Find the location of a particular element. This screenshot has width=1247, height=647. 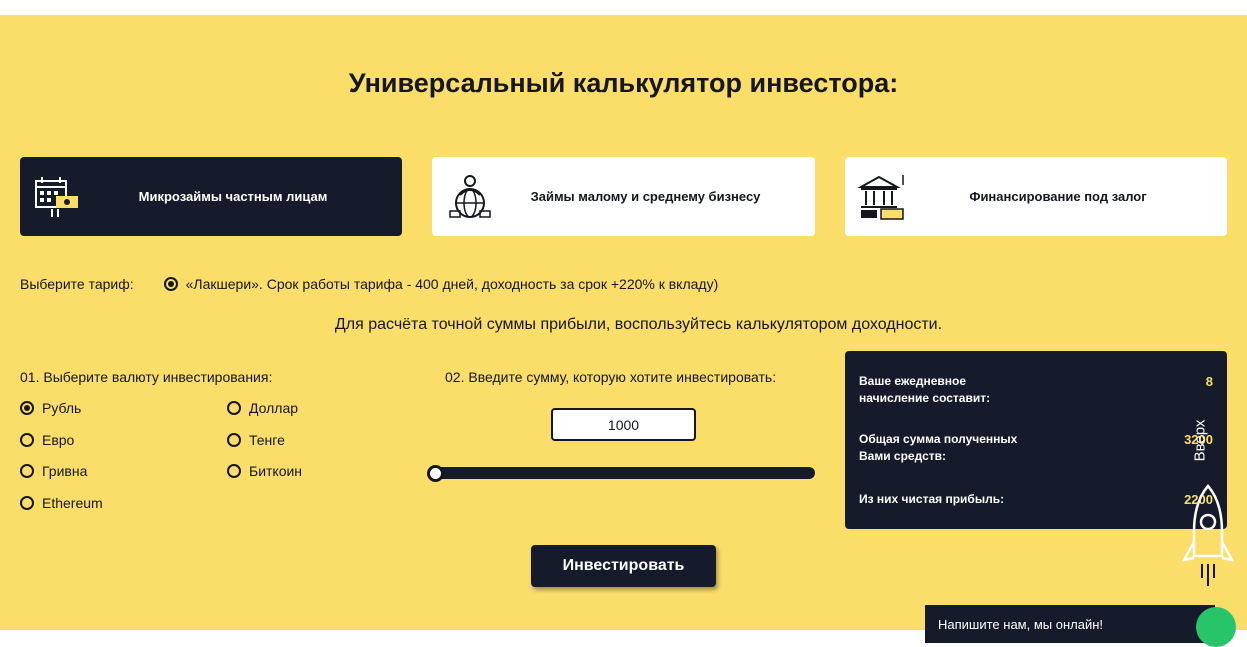

result-daily: Ваше ежедневное начисление составит: 8 is located at coordinates (1036, 390).